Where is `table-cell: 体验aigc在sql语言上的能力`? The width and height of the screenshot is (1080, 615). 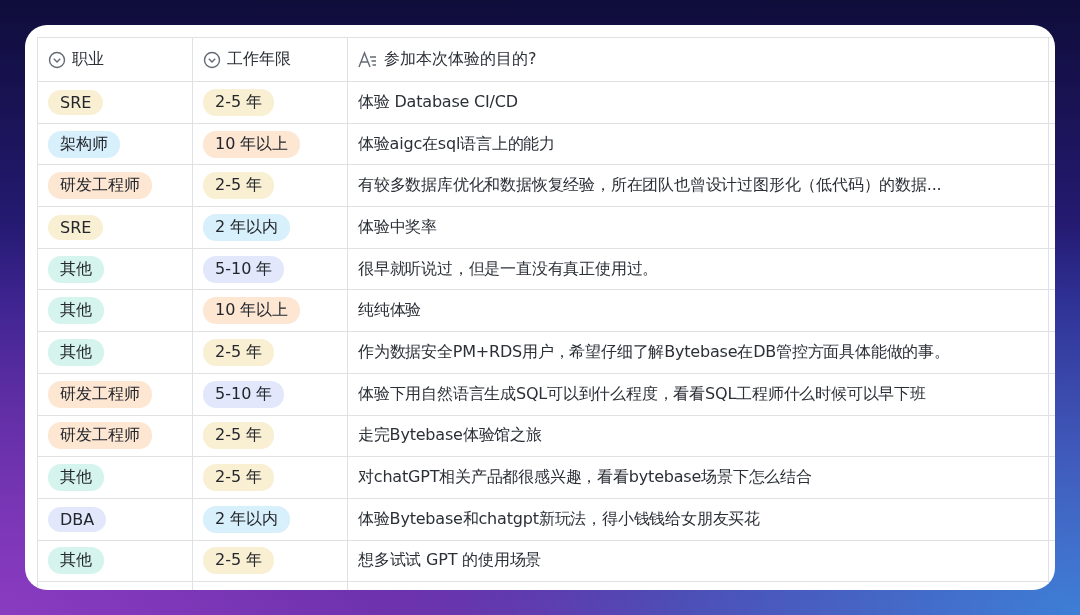
table-cell: 体验aigc在sql语言上的能力 is located at coordinates (456, 144).